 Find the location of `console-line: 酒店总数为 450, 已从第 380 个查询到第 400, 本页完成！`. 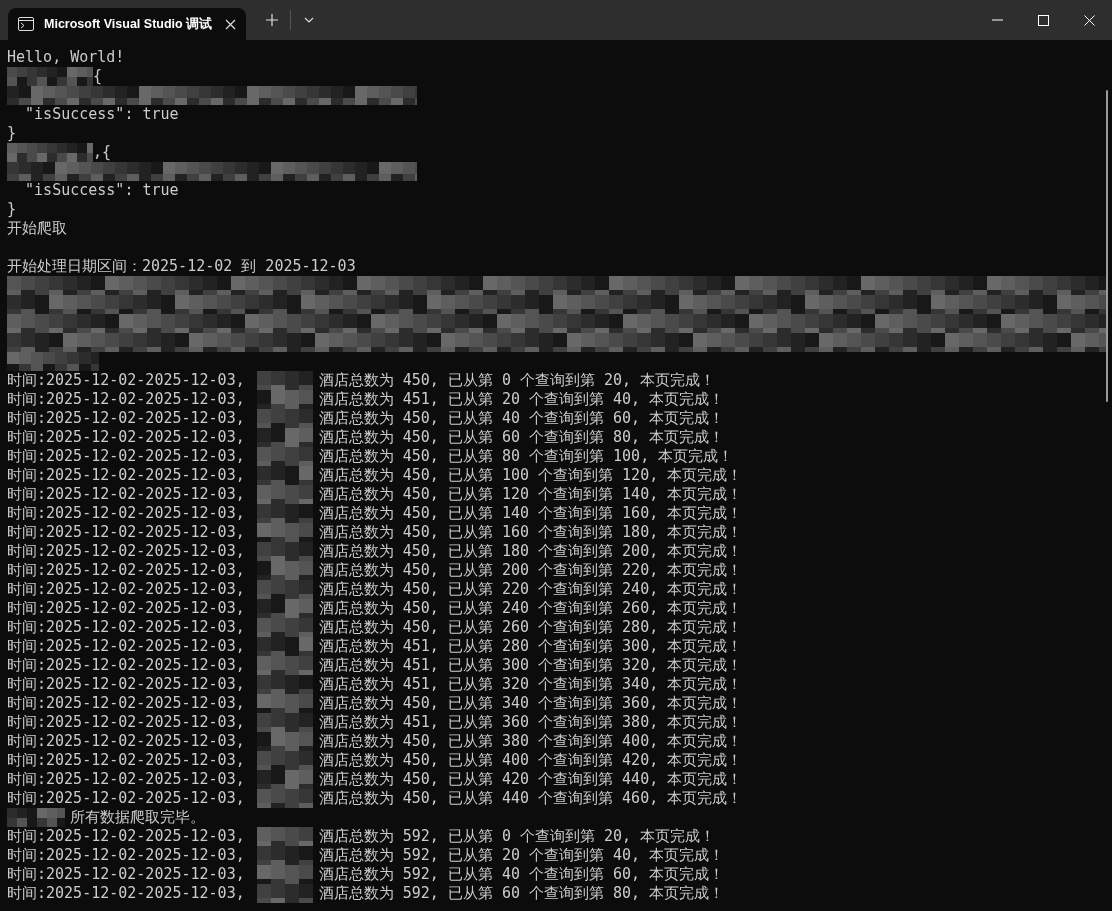

console-line: 酒店总数为 450, 已从第 380 个查询到第 400, 本页完成！ is located at coordinates (530, 741).